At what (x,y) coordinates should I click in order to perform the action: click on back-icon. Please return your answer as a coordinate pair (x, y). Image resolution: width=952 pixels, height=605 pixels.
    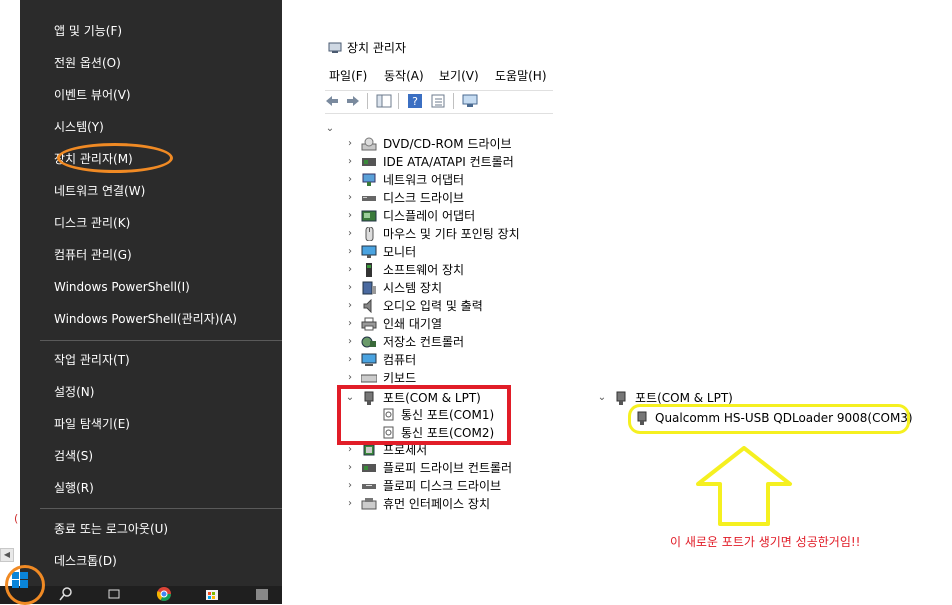
    Looking at the image, I should click on (332, 101).